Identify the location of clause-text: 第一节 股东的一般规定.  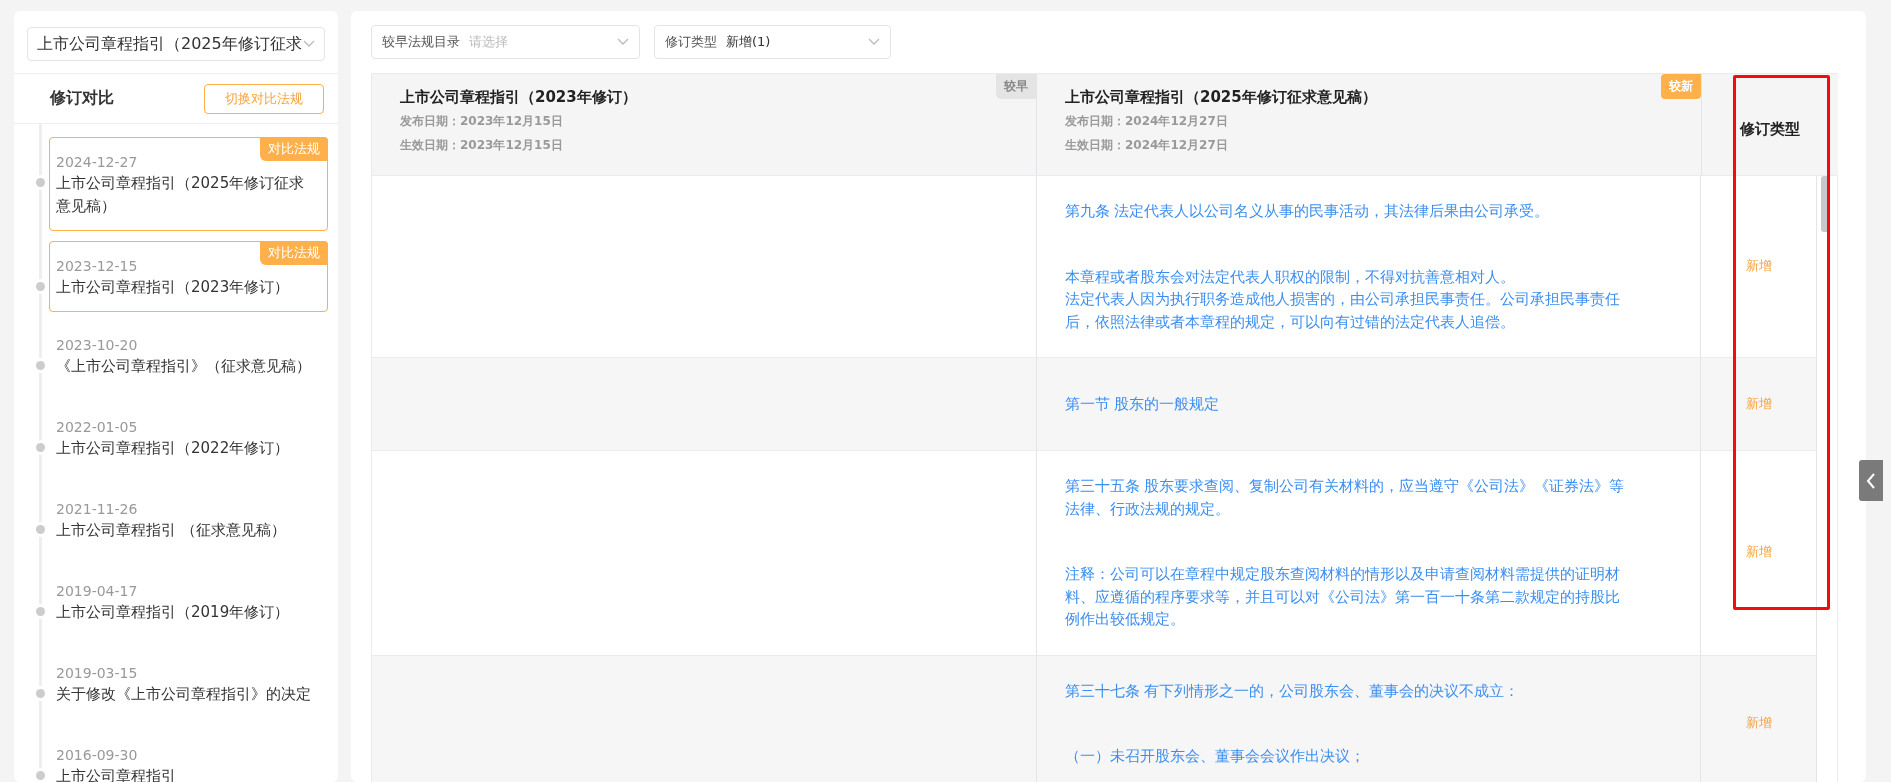
(1142, 404).